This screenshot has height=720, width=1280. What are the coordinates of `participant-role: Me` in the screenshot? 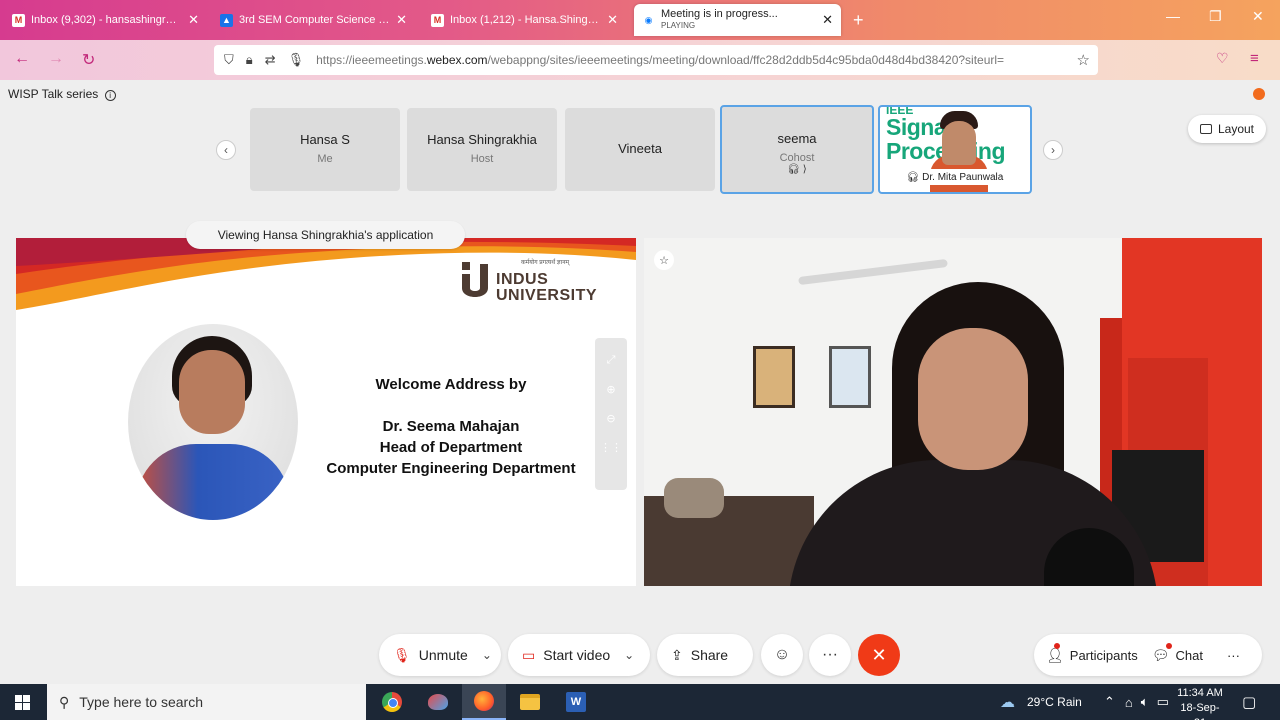 It's located at (325, 159).